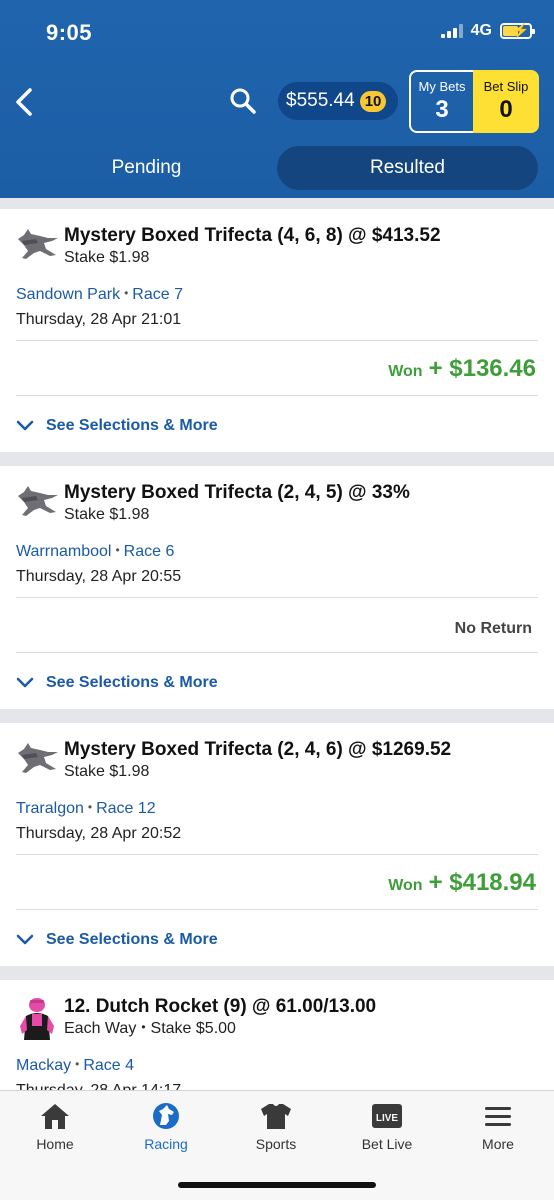 This screenshot has width=554, height=1200. I want to click on race-datetime: Thursday, 28 Apr 20:52, so click(99, 833).